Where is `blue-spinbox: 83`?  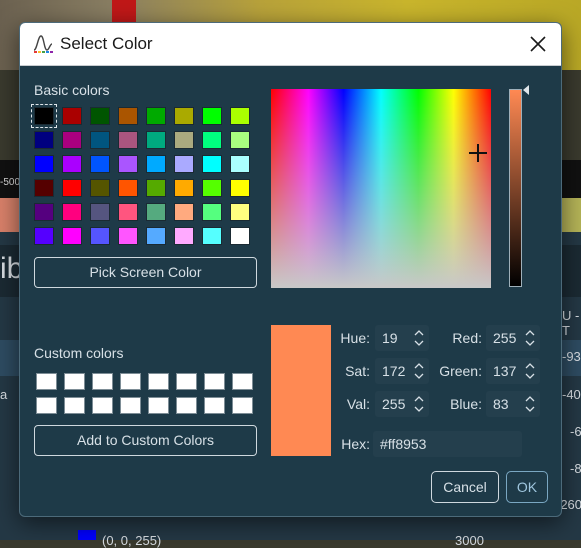
blue-spinbox: 83 is located at coordinates (513, 404).